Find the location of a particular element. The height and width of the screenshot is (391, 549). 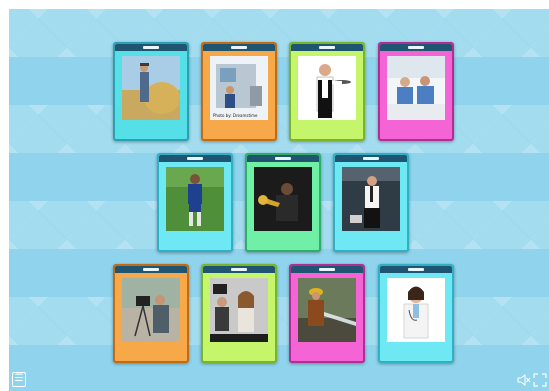

cameraman-photo is located at coordinates (151, 310).